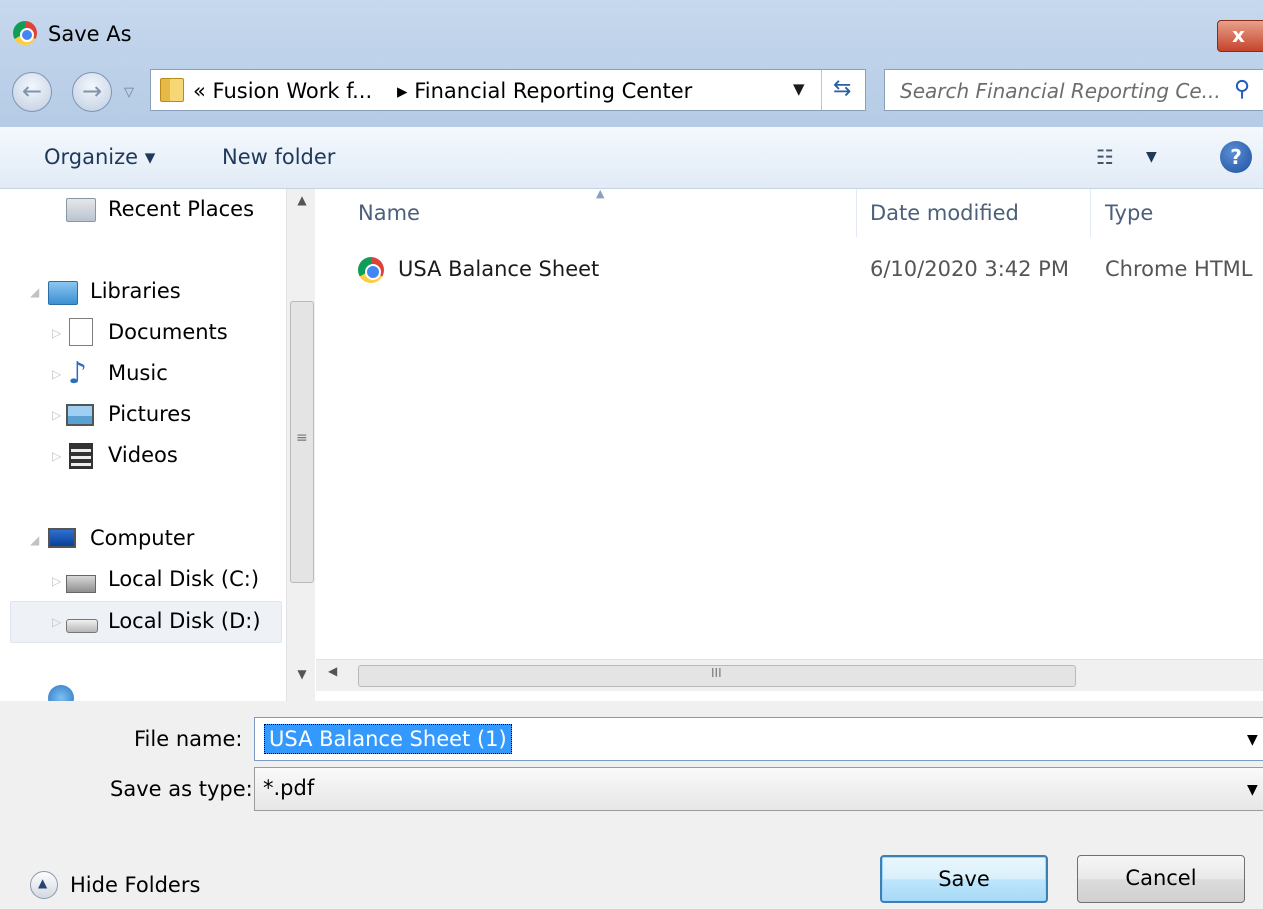 The image size is (1263, 909). I want to click on forward-button: →, so click(92, 92).